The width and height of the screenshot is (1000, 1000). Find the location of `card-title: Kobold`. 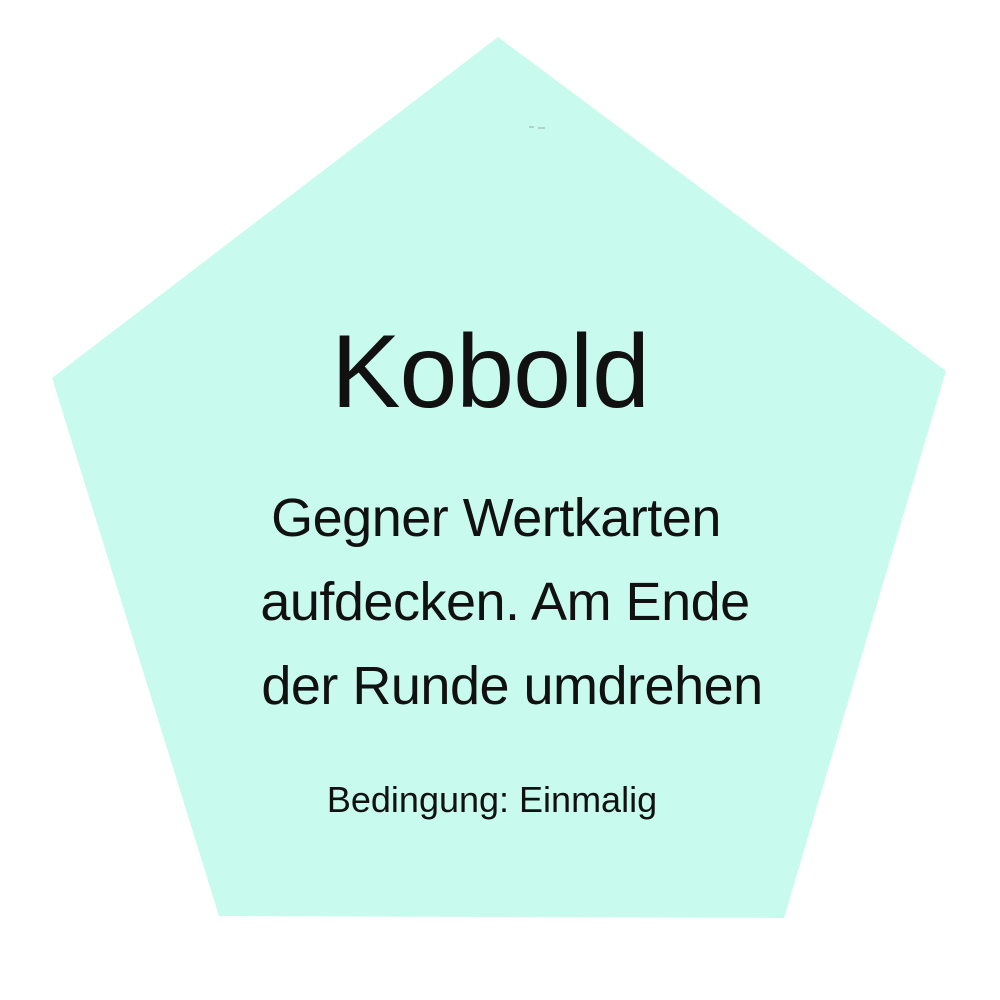

card-title: Kobold is located at coordinates (490, 372).